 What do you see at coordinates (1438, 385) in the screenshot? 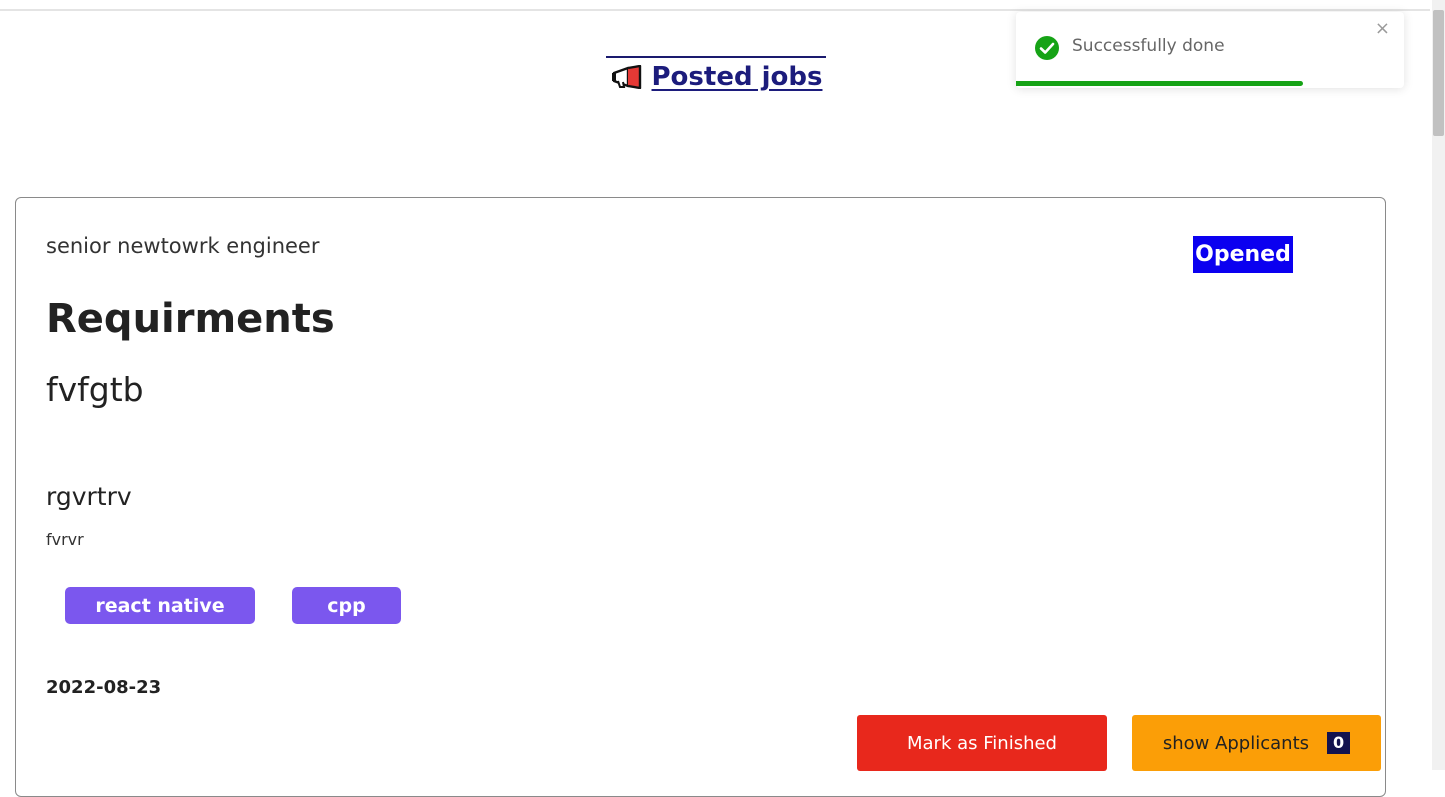
I see `scrollbar` at bounding box center [1438, 385].